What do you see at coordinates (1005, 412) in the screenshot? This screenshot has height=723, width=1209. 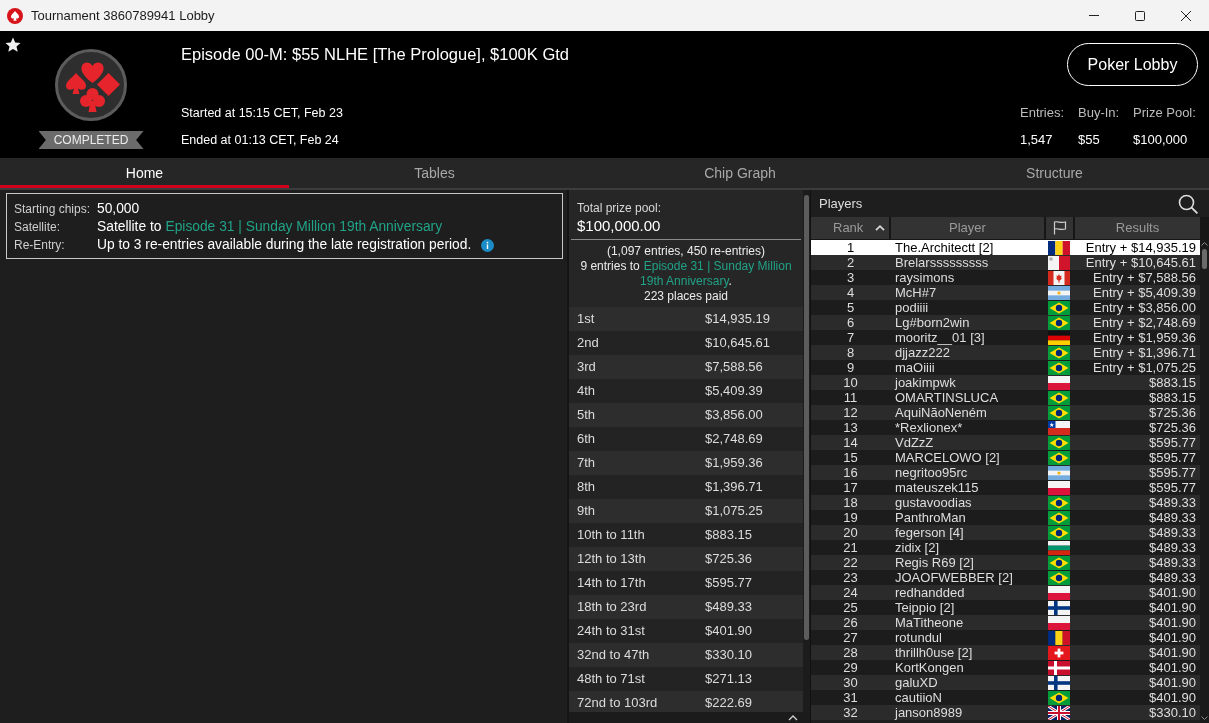 I see `player-row: 12 AquiNãoNeném $725.36` at bounding box center [1005, 412].